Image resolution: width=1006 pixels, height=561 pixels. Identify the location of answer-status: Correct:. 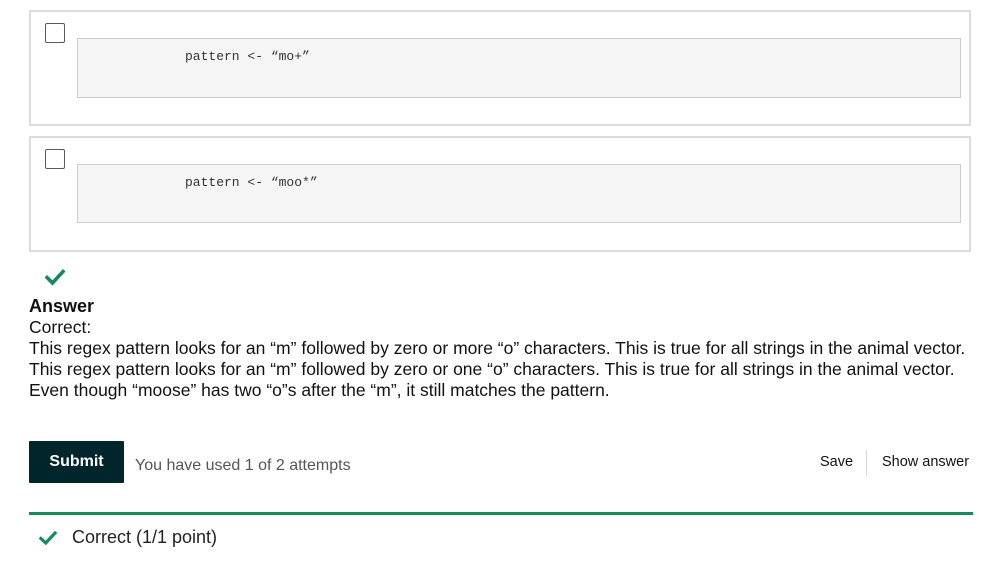
(60, 327).